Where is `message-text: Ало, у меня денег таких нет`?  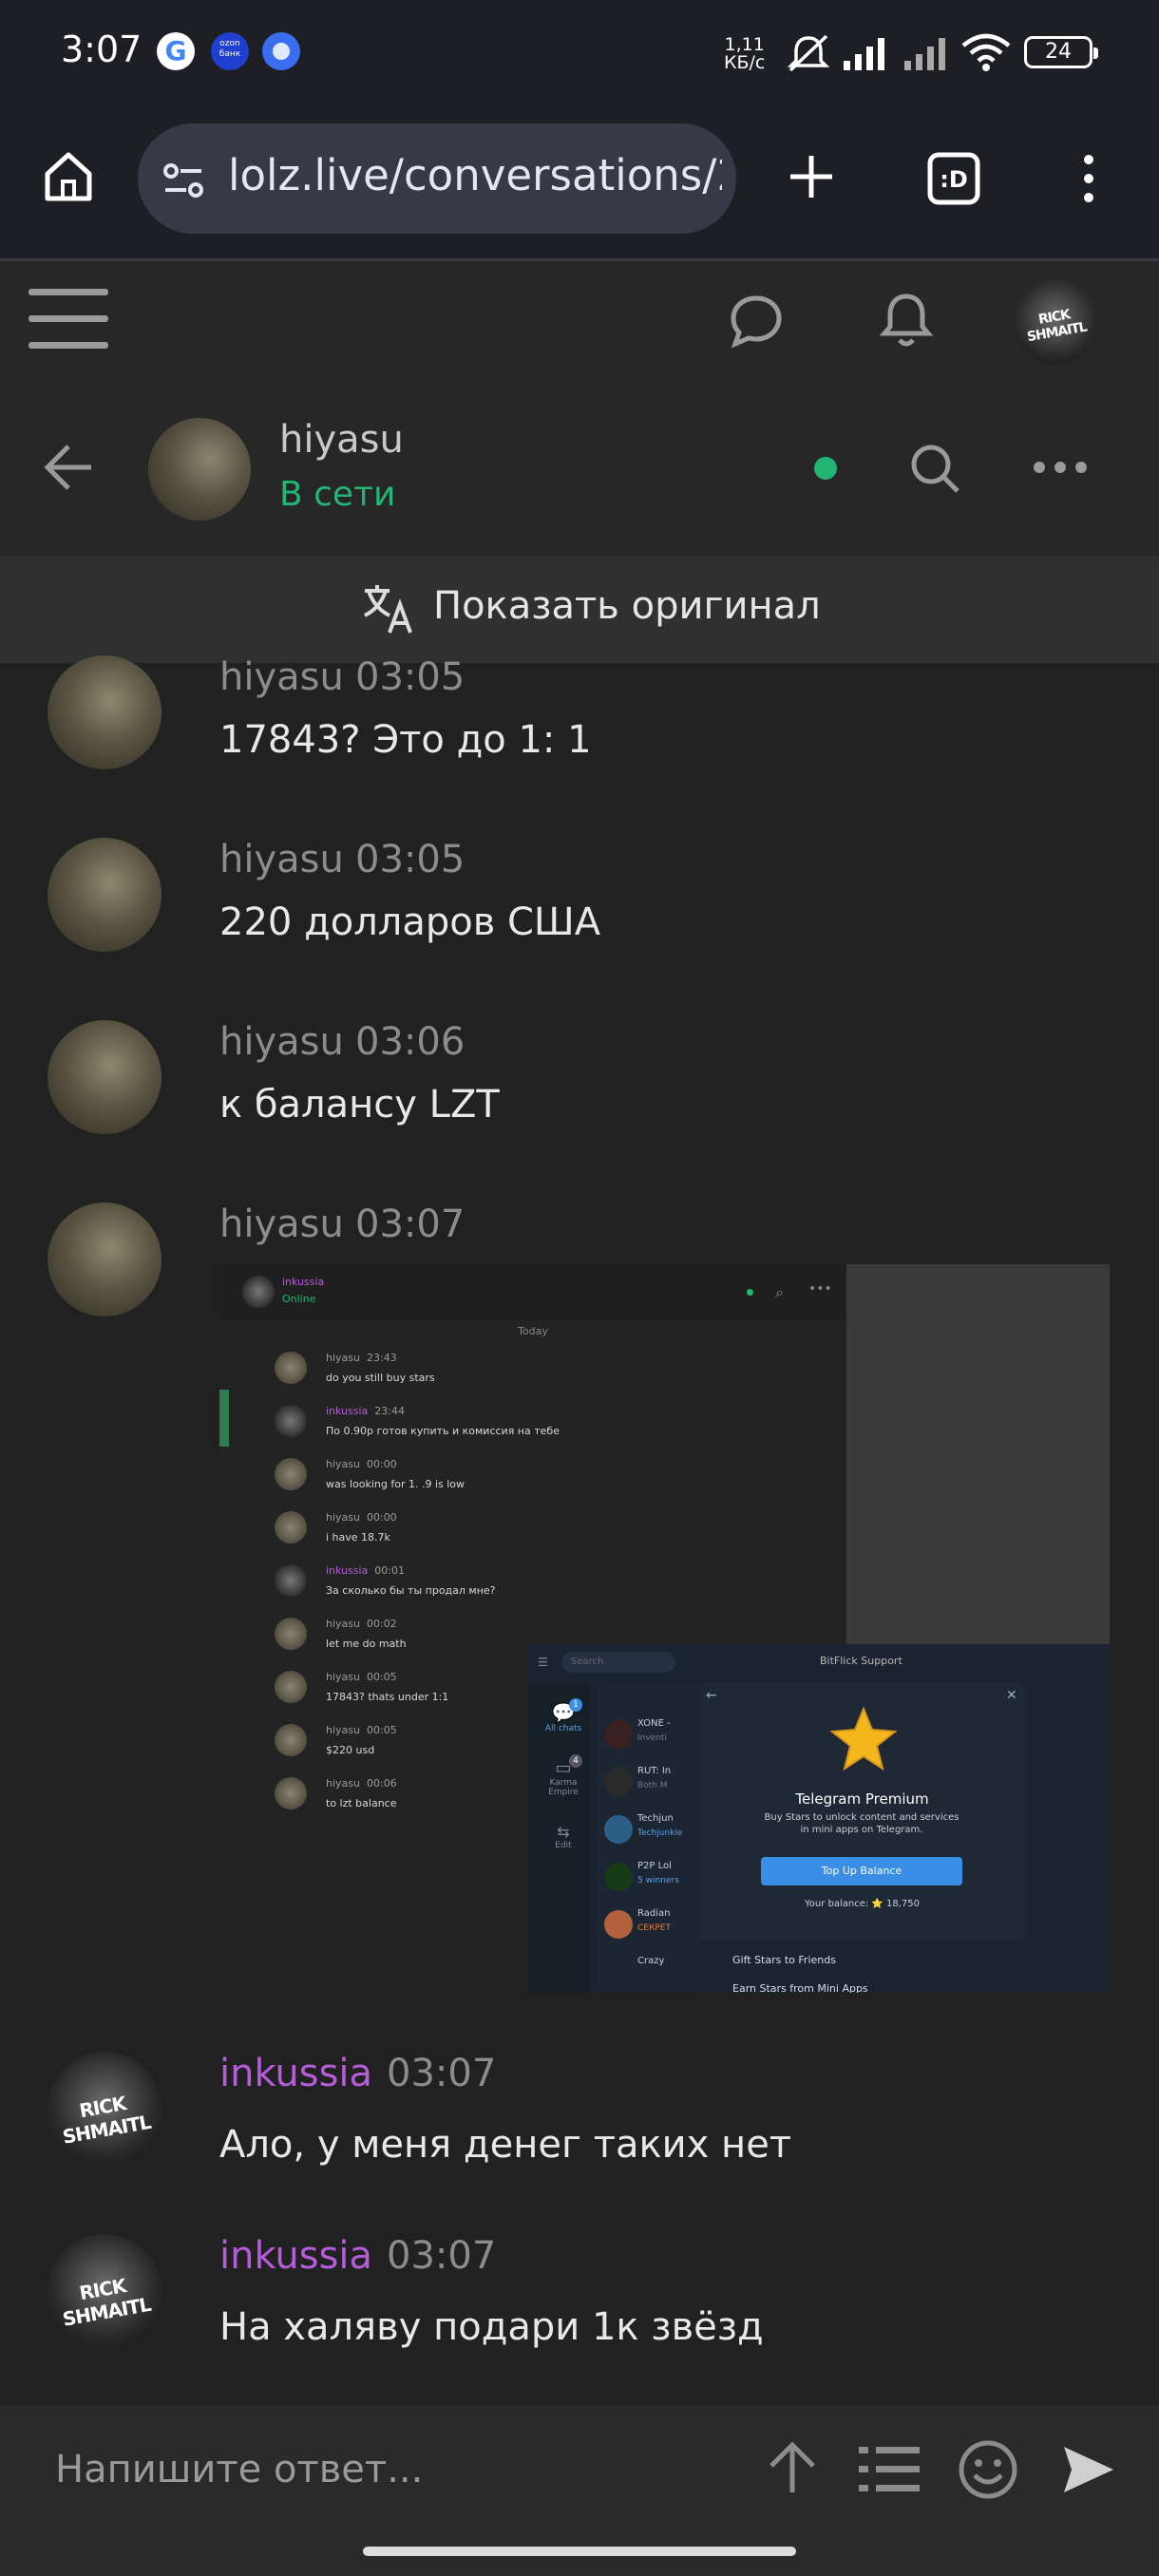 message-text: Ало, у меня денег таких нет is located at coordinates (505, 2145).